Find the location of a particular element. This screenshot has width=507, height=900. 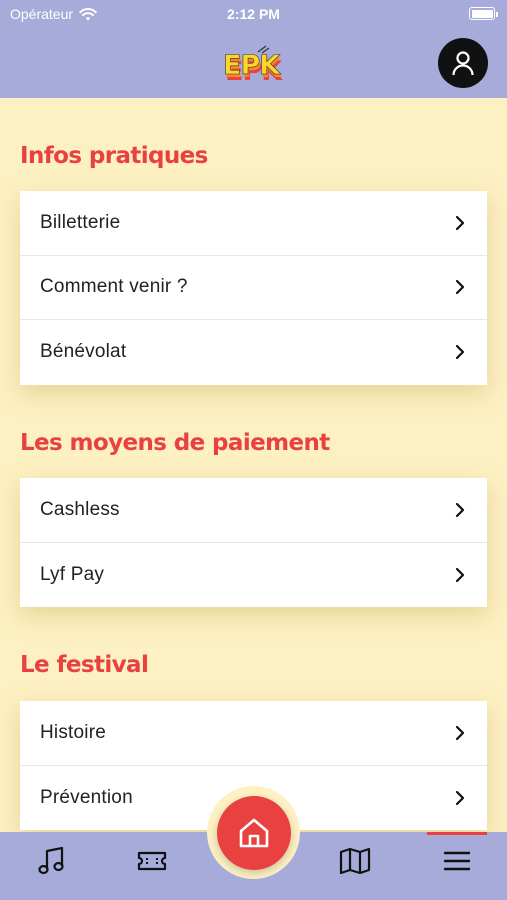

list-item-label: Prévention is located at coordinates (86, 797).